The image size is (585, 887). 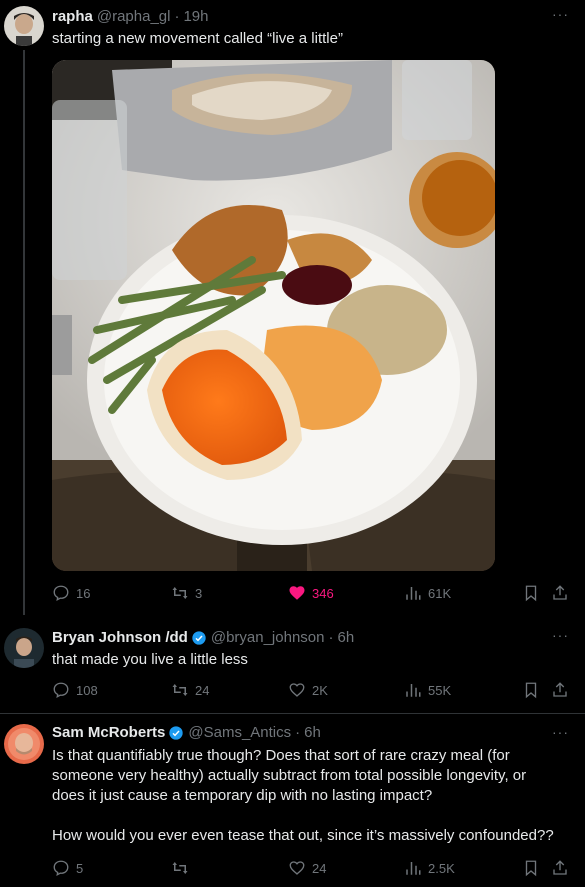 I want to click on tweet-actions: 108 24 2K 55K, so click(x=312, y=691).